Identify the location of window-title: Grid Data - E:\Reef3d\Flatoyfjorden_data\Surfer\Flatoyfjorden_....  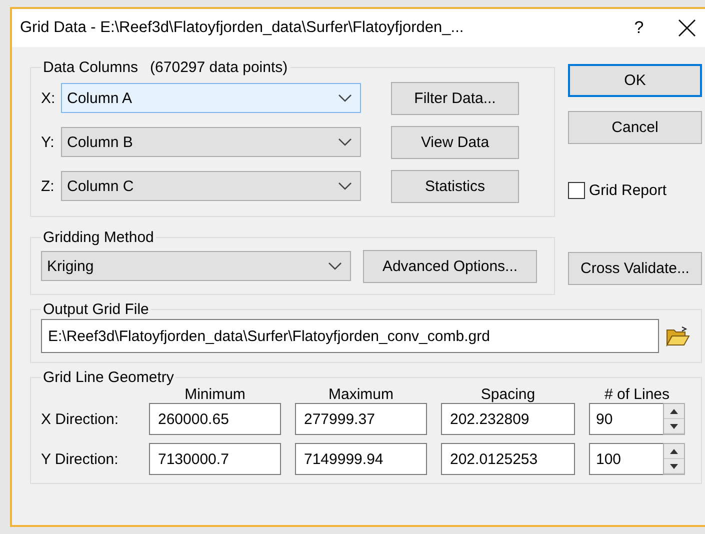
(242, 28).